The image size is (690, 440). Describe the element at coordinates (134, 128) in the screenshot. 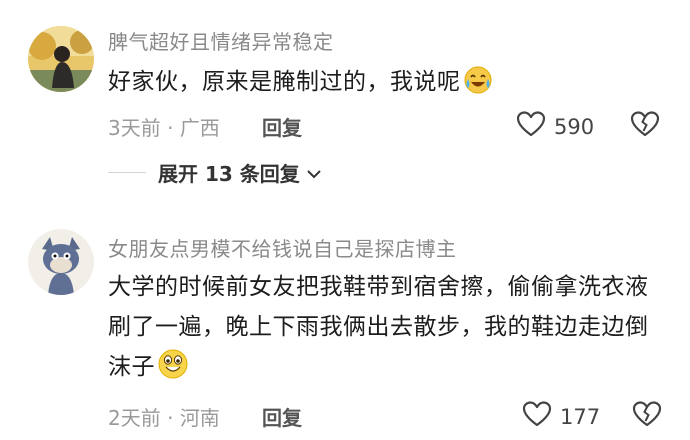

I see `comment-time: 3天前` at that location.